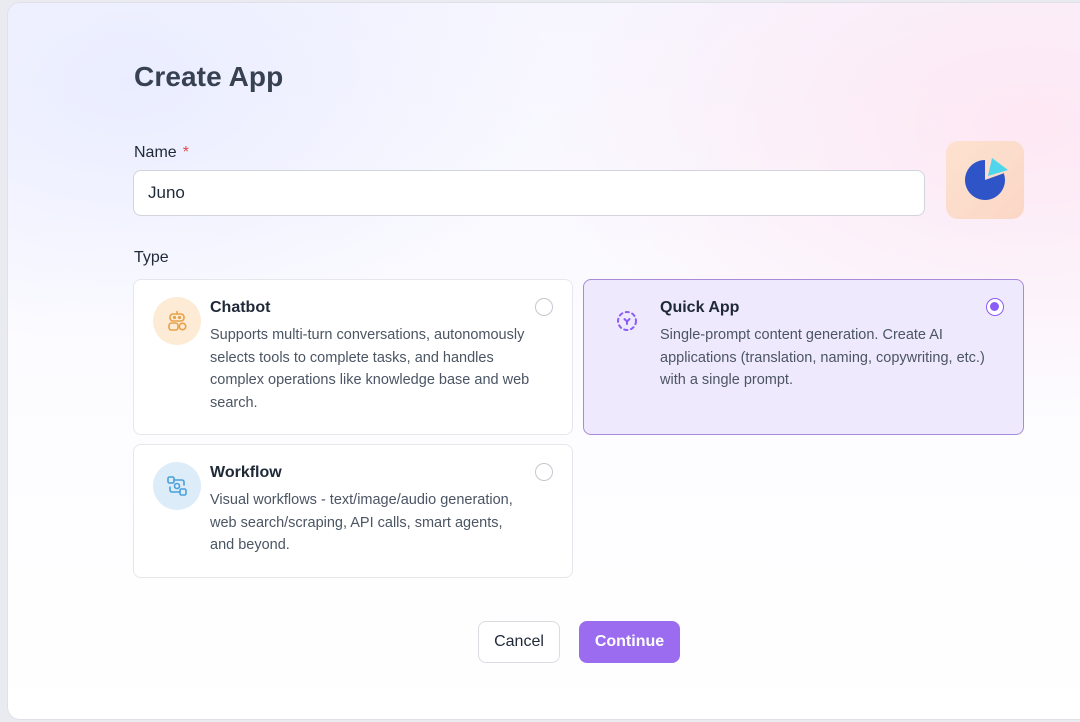 The height and width of the screenshot is (722, 1080). Describe the element at coordinates (155, 152) in the screenshot. I see `name-label-text: Name` at that location.